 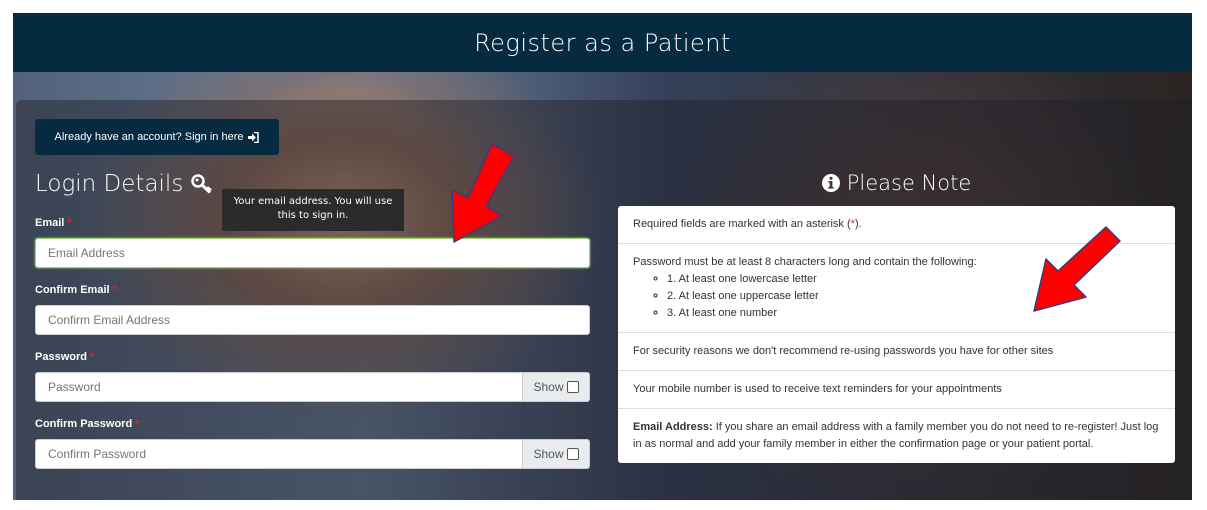 What do you see at coordinates (572, 387) in the screenshot?
I see `show-password-checkbox` at bounding box center [572, 387].